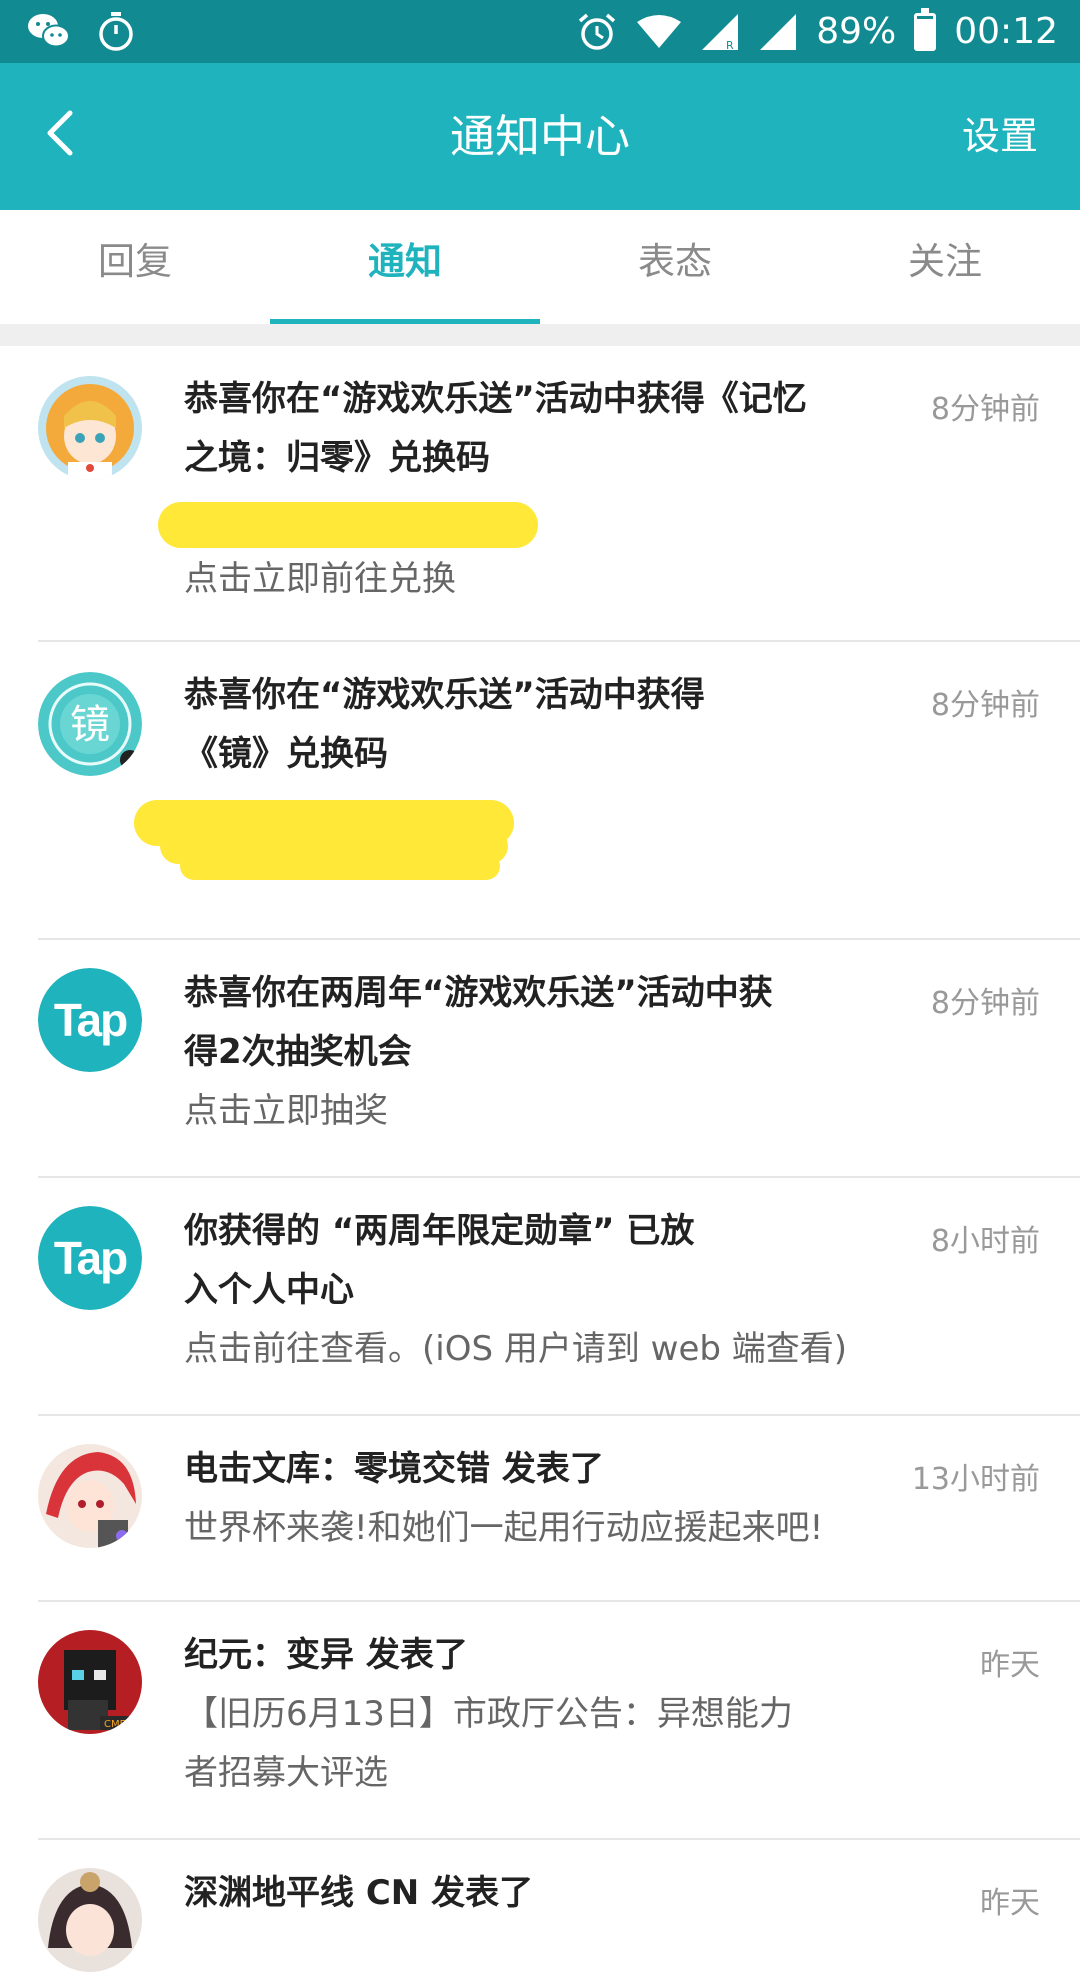 The width and height of the screenshot is (1080, 1972). What do you see at coordinates (439, 1260) in the screenshot?
I see `notification-title: 你获得的 “两周年限定勋章” 已放 入个人中心` at bounding box center [439, 1260].